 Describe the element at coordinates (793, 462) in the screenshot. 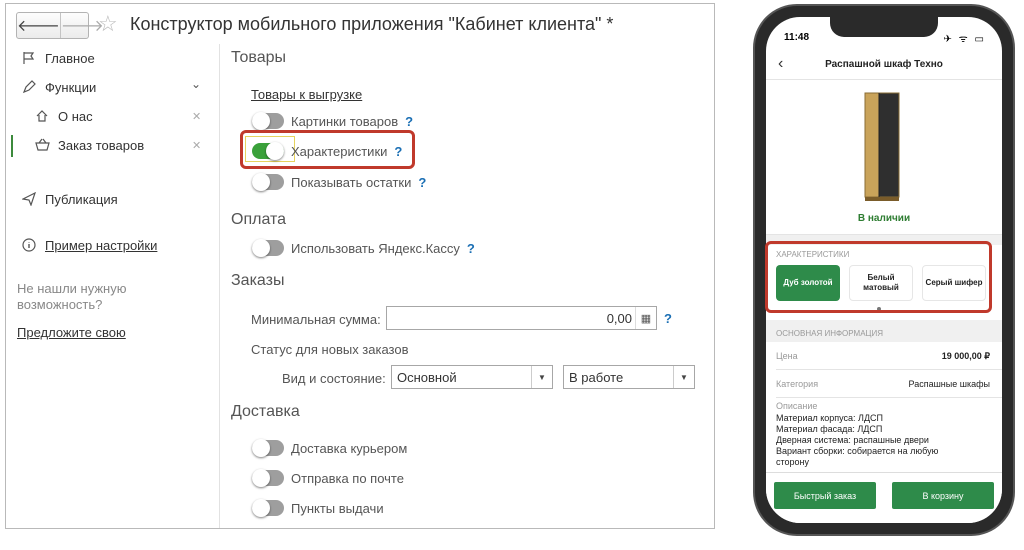

I see `description-line: сторону` at that location.